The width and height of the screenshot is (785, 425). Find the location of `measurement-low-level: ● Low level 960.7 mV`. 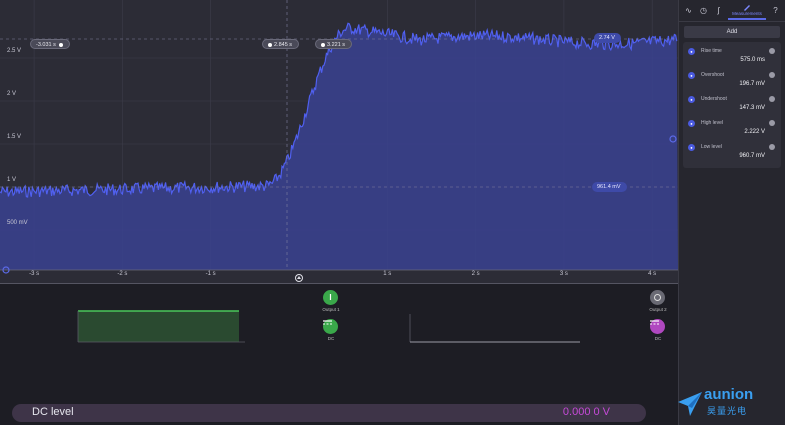

measurement-low-level: ● Low level 960.7 mV is located at coordinates (732, 152).